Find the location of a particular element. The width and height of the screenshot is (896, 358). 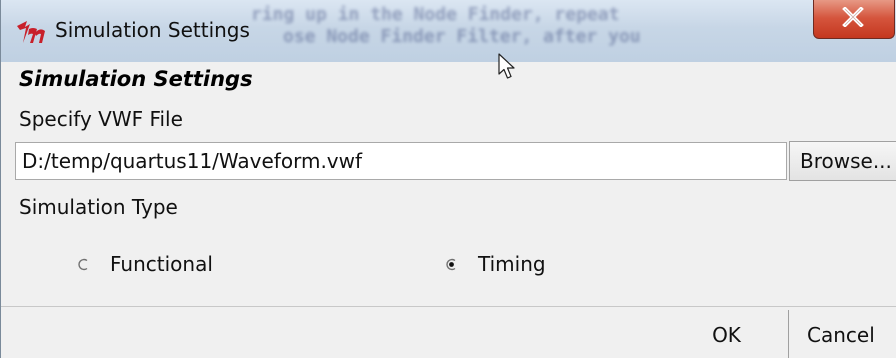

tk-feather-icon is located at coordinates (31, 31).